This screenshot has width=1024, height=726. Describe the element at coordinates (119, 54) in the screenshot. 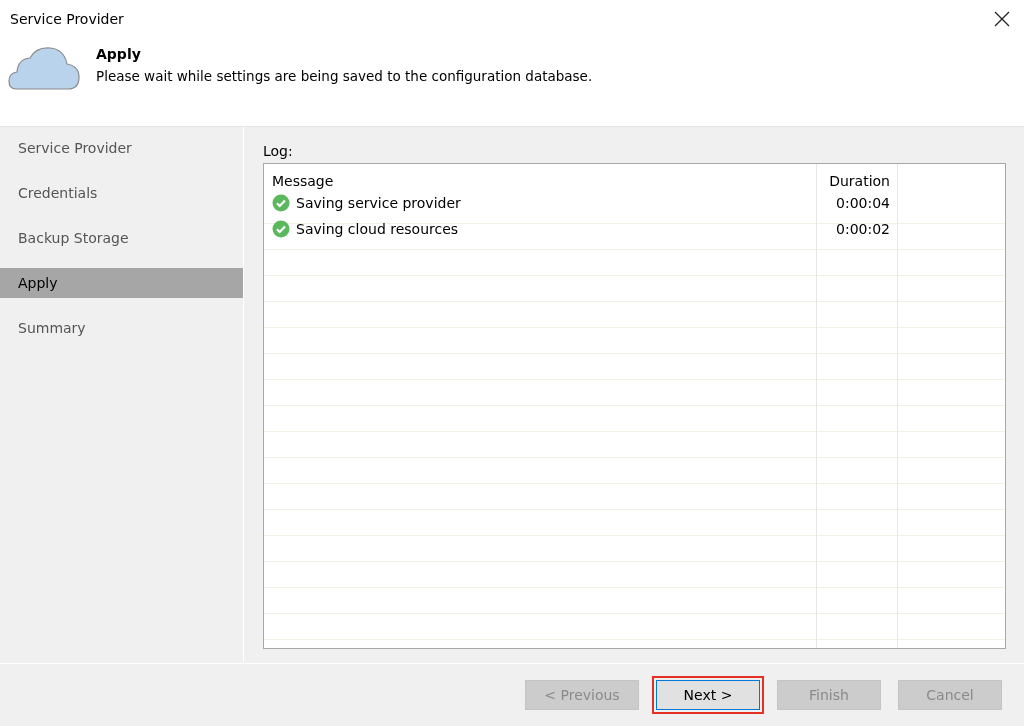

I see `step-title: Apply` at that location.